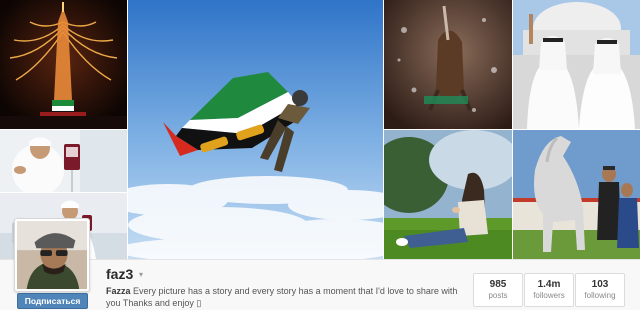 The image size is (640, 310). What do you see at coordinates (549, 295) in the screenshot?
I see `followers-label: followers` at bounding box center [549, 295].